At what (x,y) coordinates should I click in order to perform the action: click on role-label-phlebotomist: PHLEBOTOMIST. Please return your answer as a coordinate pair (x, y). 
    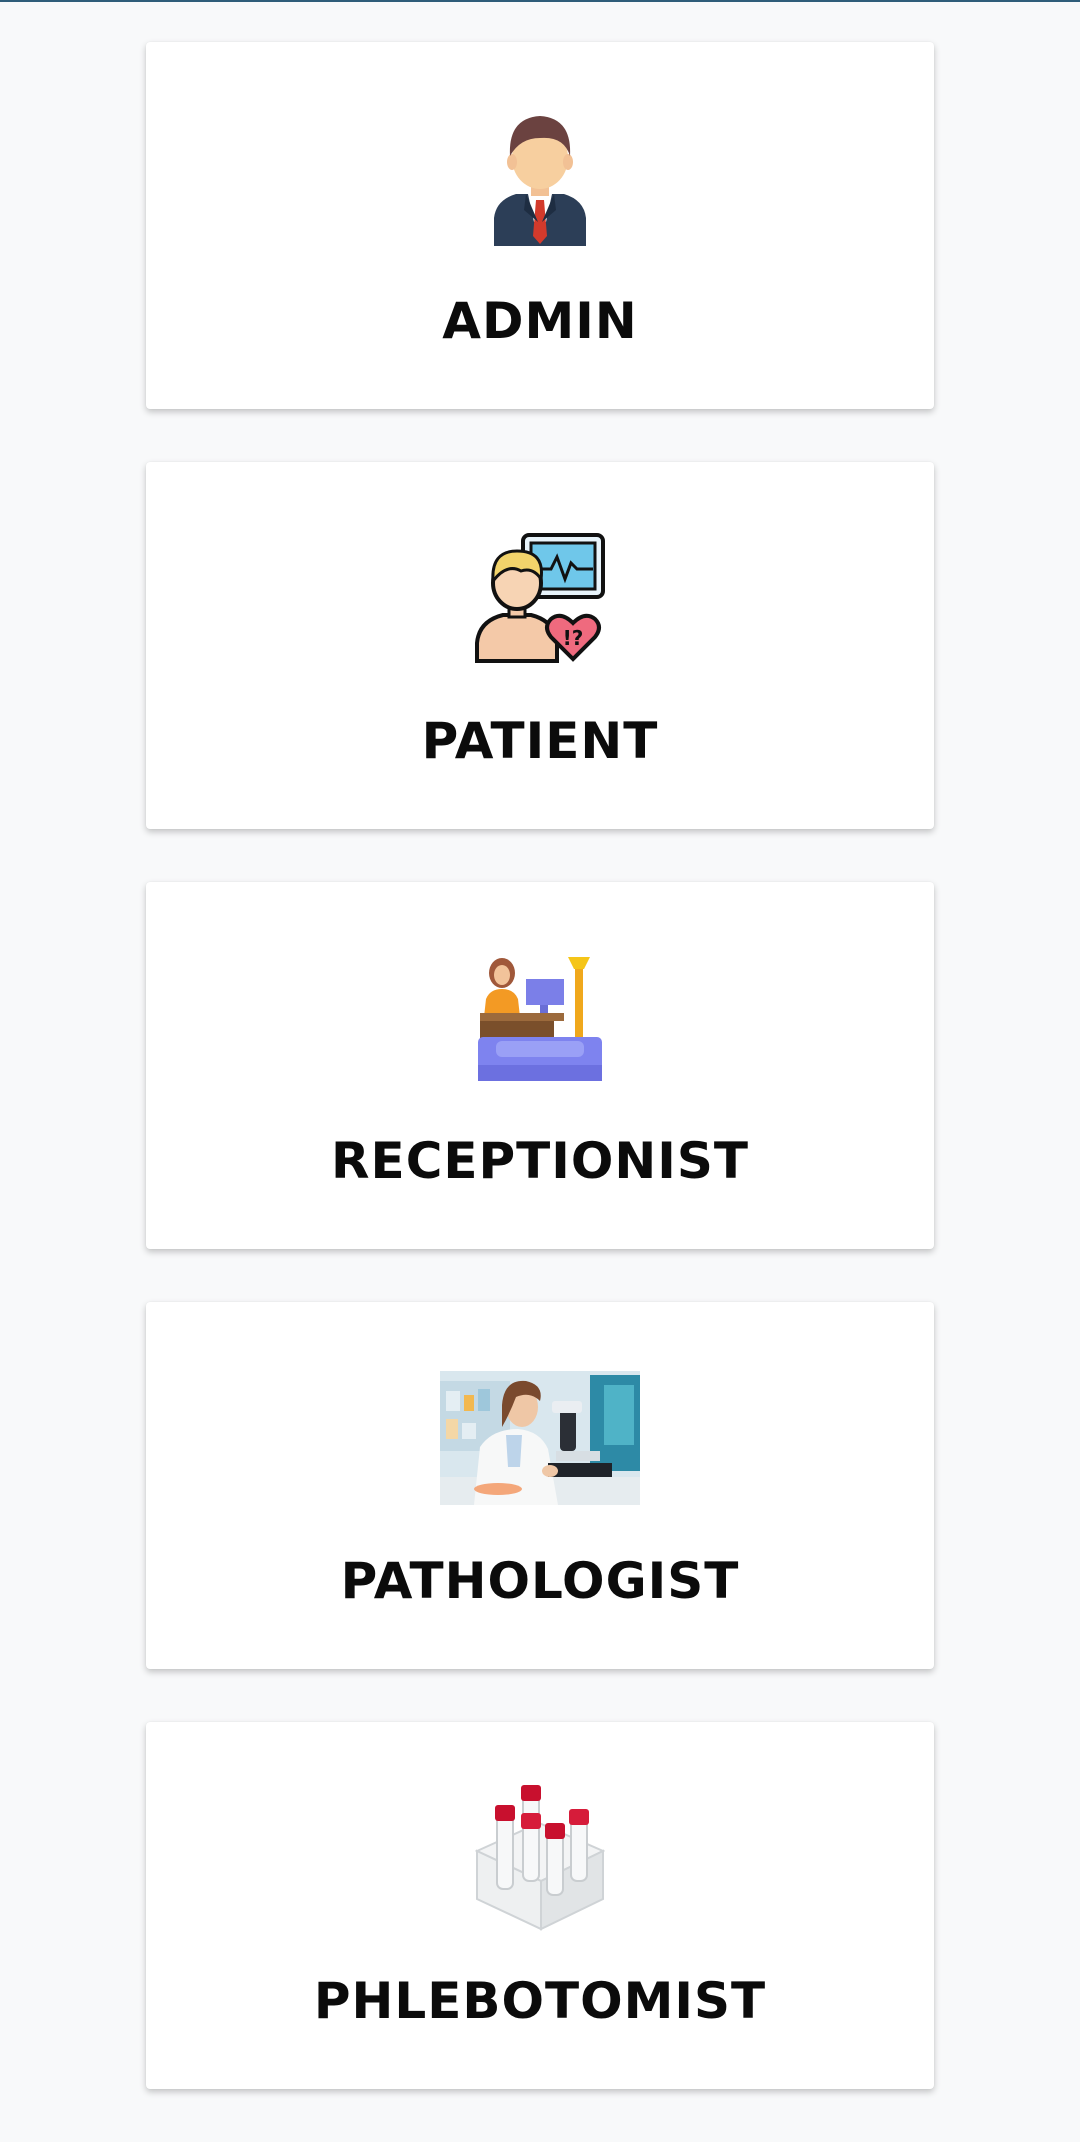
    Looking at the image, I should click on (540, 2001).